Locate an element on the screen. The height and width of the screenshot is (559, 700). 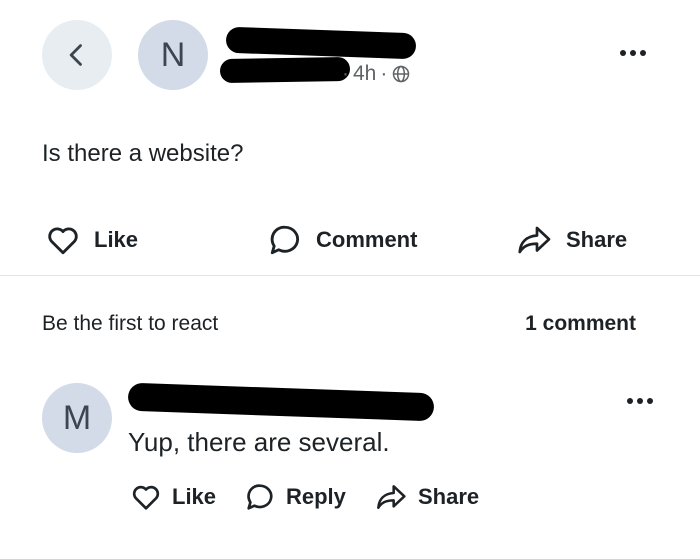
comment-share-button: Share is located at coordinates (426, 497).